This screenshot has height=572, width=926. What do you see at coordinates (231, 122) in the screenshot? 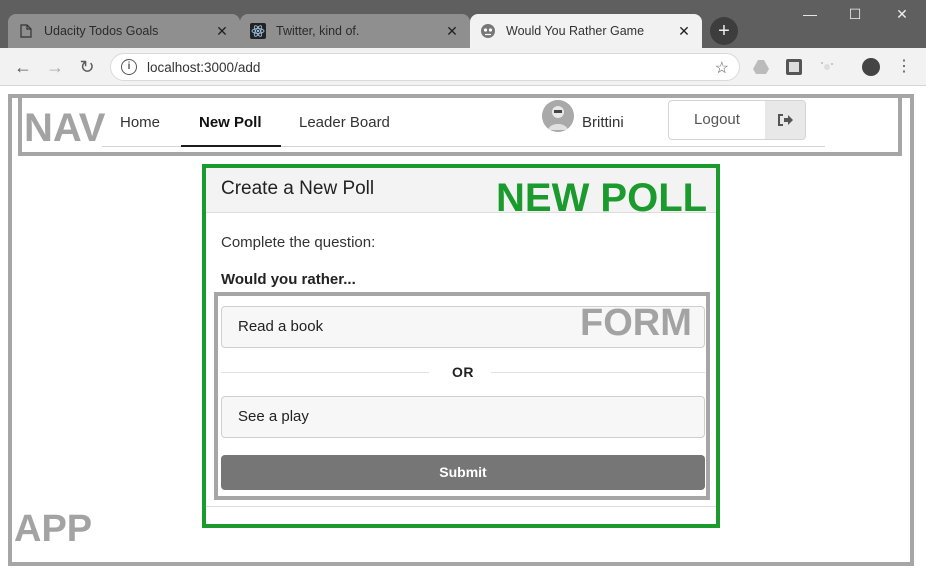
I see `nav-item-new-poll: New Poll` at bounding box center [231, 122].